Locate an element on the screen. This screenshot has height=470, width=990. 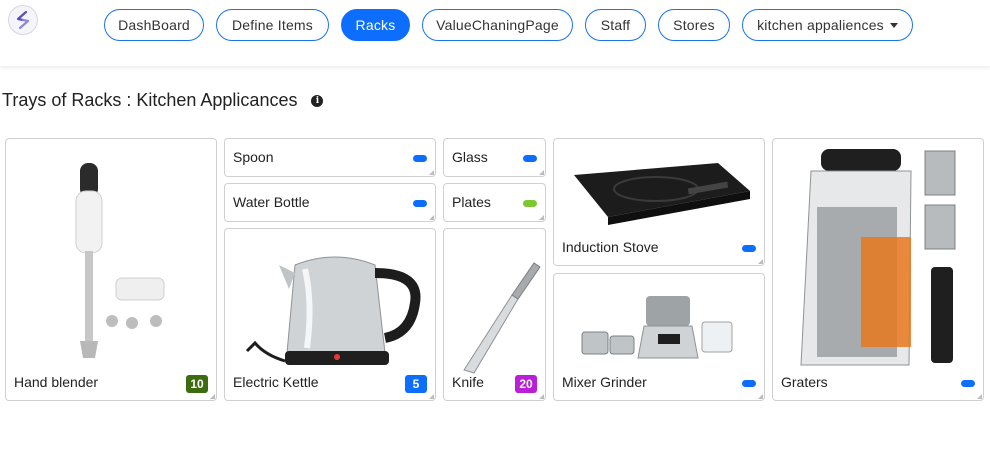
tray-name: Induction Stove is located at coordinates (610, 247).